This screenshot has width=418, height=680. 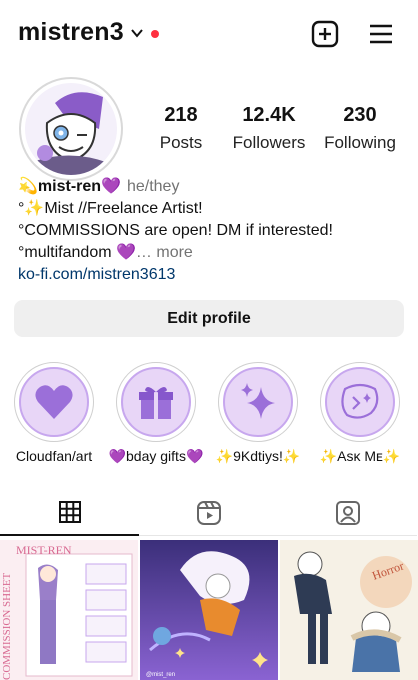 What do you see at coordinates (137, 33) in the screenshot?
I see `chevron-down-icon` at bounding box center [137, 33].